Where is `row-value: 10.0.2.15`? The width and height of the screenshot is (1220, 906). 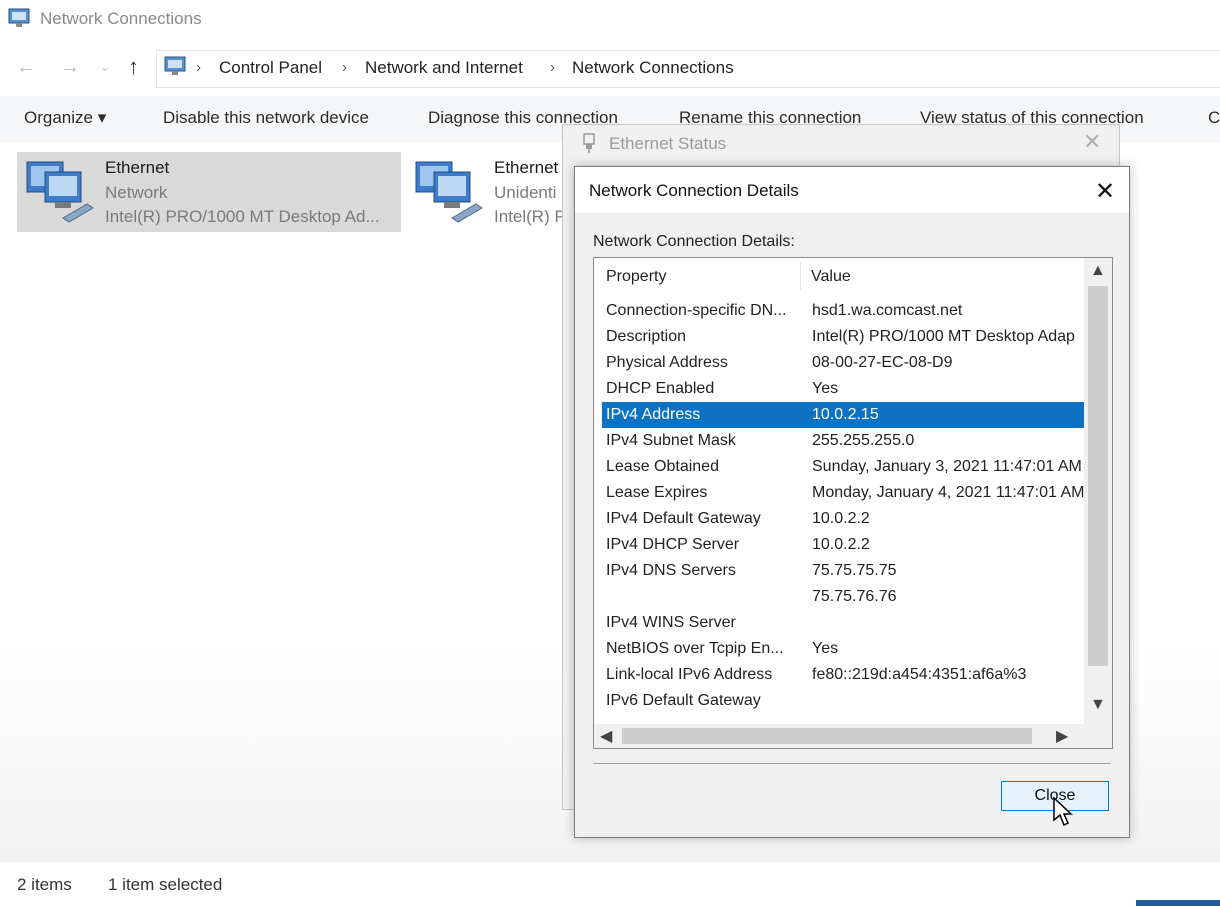
row-value: 10.0.2.15 is located at coordinates (845, 414).